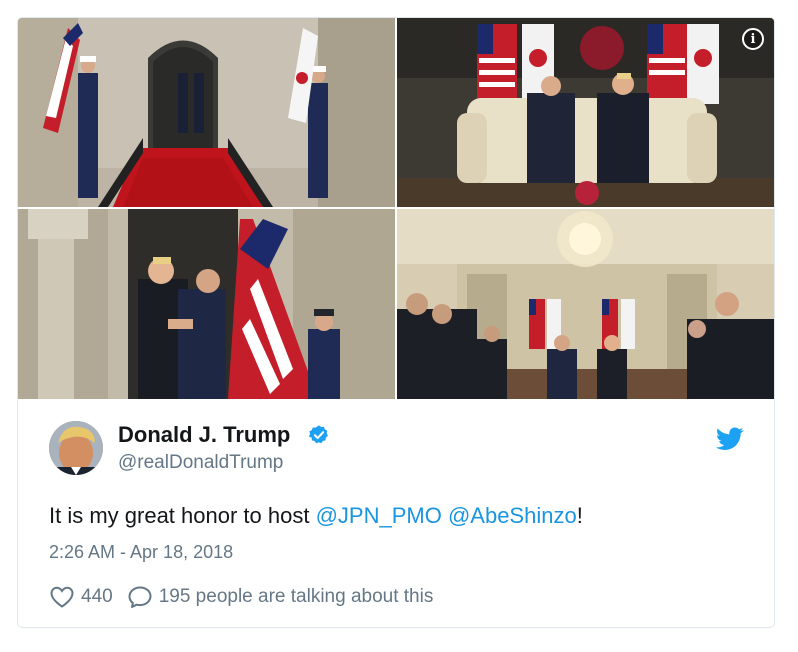 This screenshot has width=798, height=652. What do you see at coordinates (204, 435) in the screenshot?
I see `display-name: Donald J. Trump` at bounding box center [204, 435].